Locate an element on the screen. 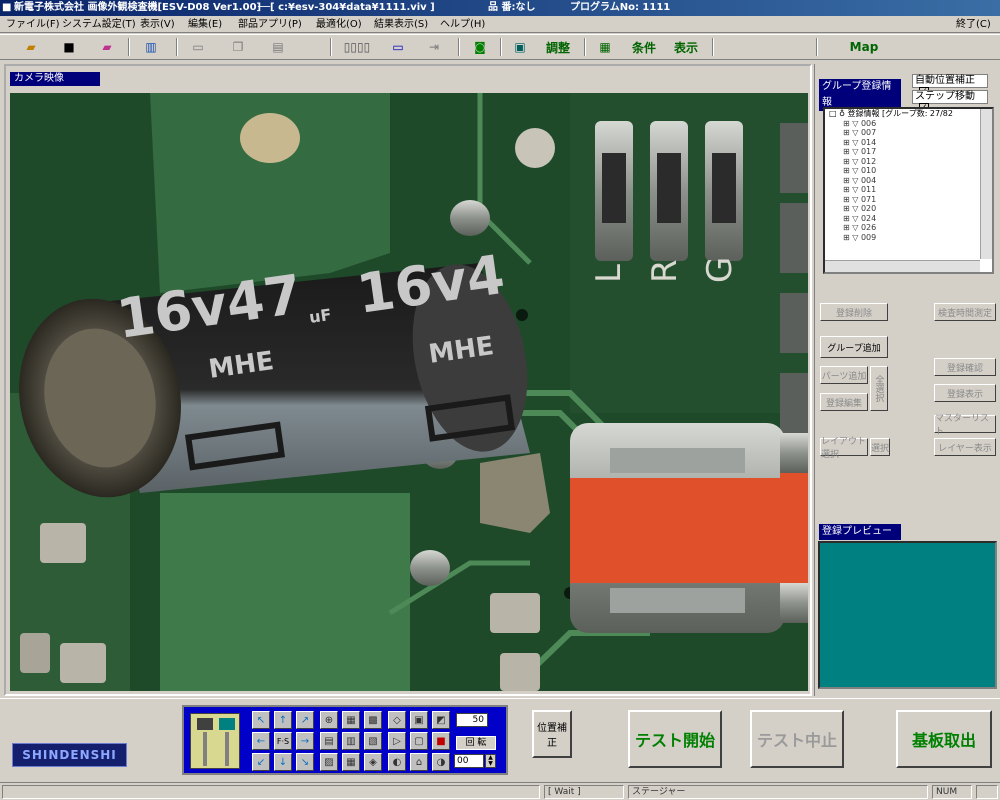 This screenshot has height=800, width=1000. menu-results: 結果表示(S) is located at coordinates (401, 24).